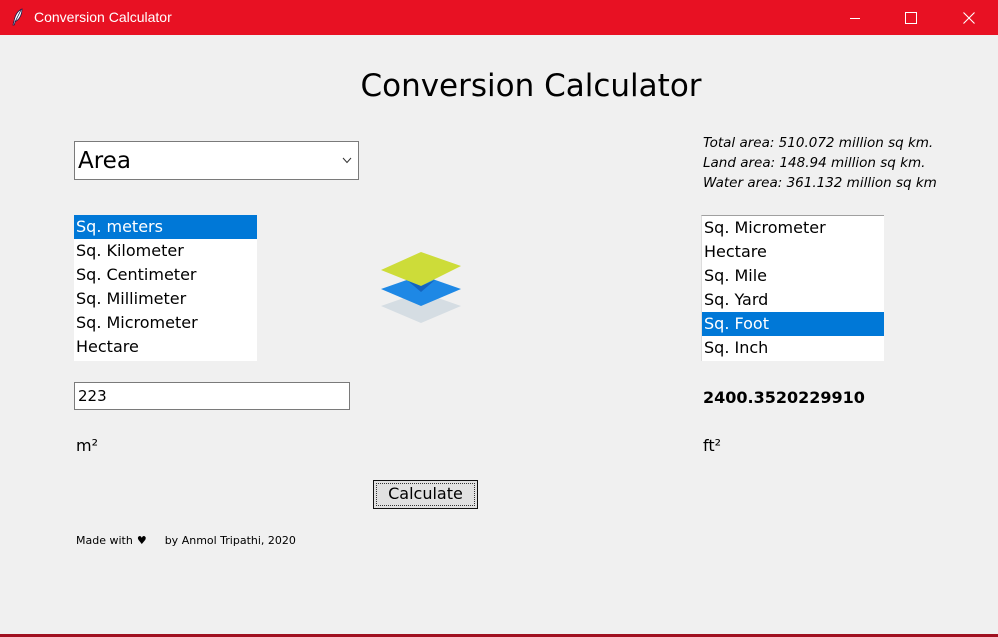 The height and width of the screenshot is (637, 998). Describe the element at coordinates (793, 348) in the screenshot. I see `to-unit-item: Sq. Inch` at that location.